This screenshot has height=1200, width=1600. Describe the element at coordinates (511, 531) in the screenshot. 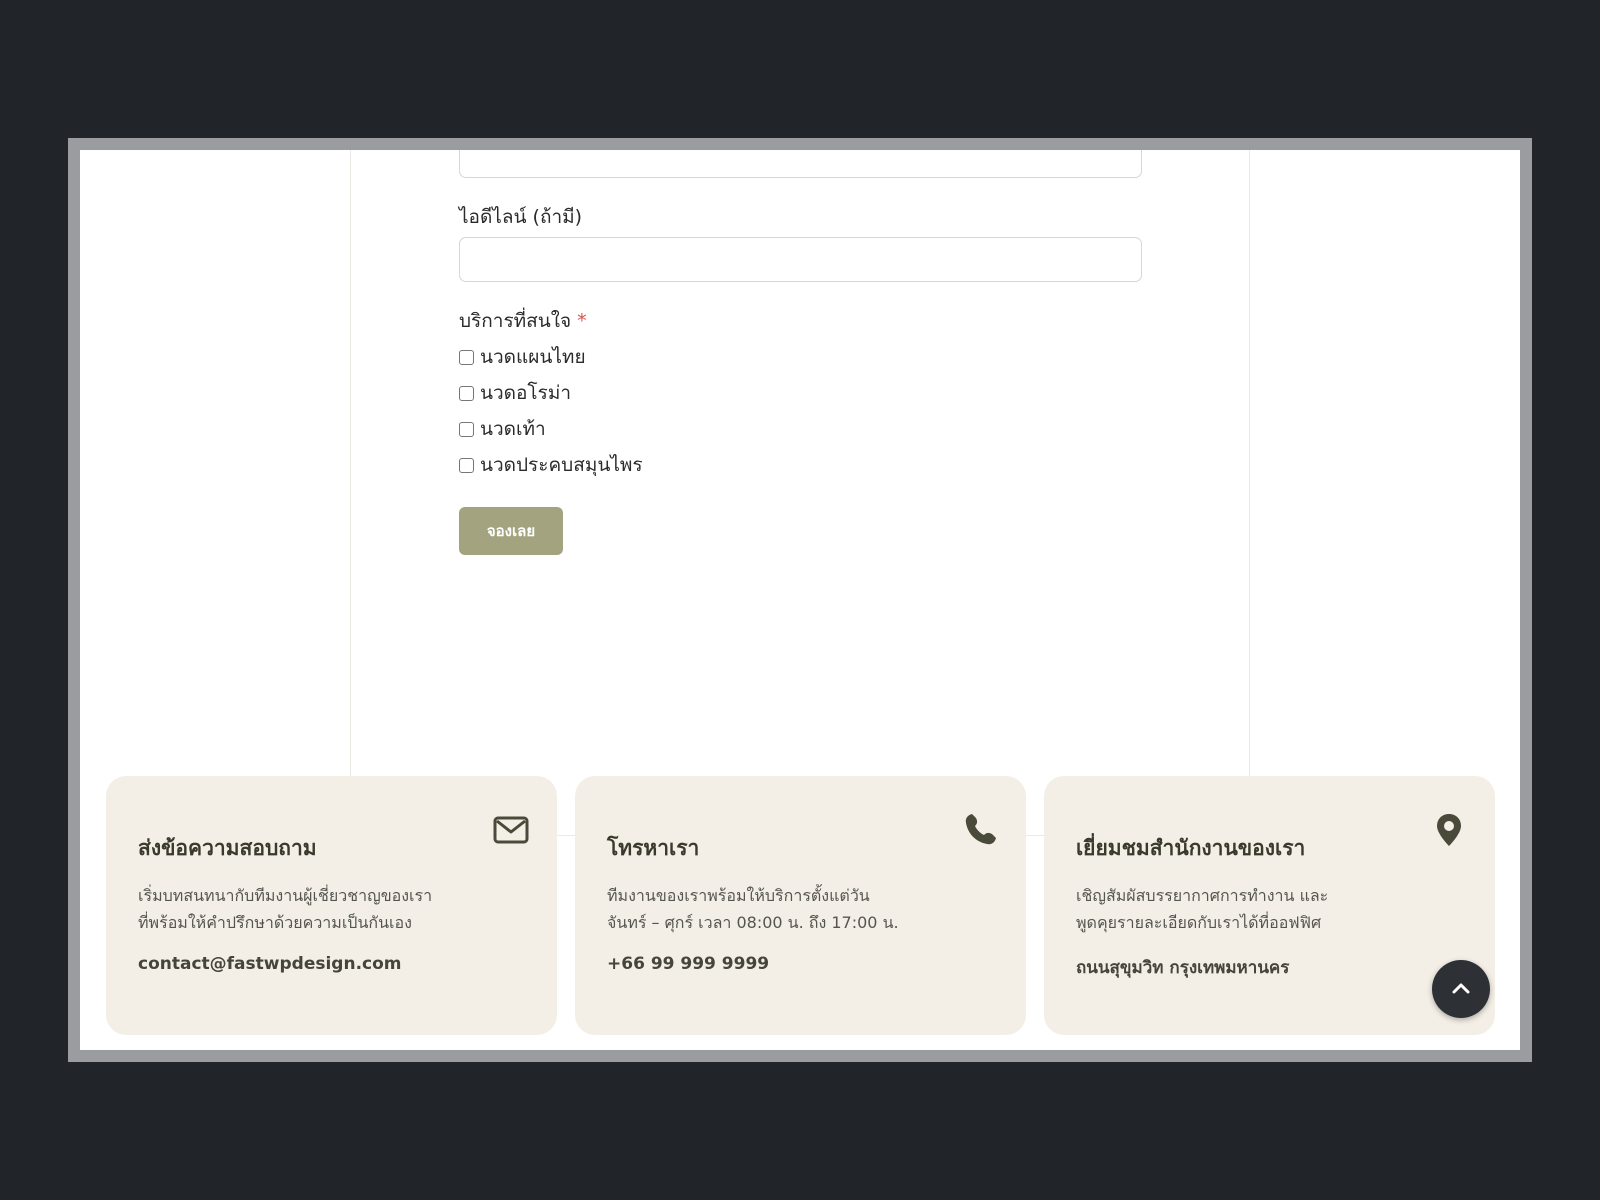

I see `book-now-button: จองเลย` at that location.